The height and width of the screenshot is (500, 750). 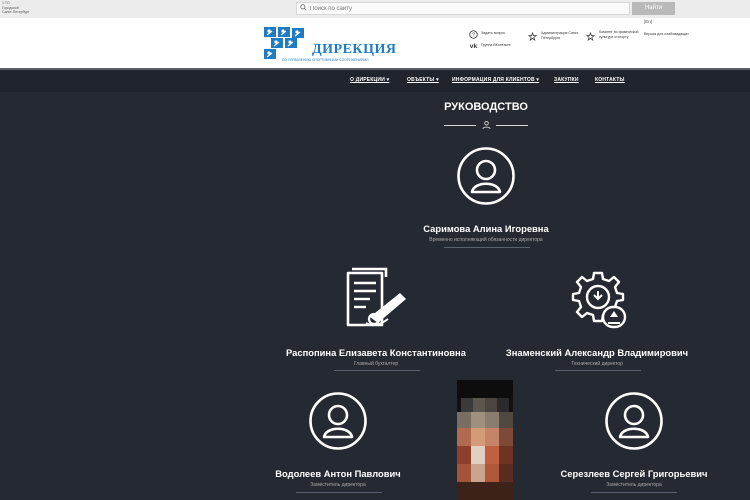 What do you see at coordinates (369, 80) in the screenshot?
I see `nav-item-about: О ДИРЕКЦИИ ▾` at bounding box center [369, 80].